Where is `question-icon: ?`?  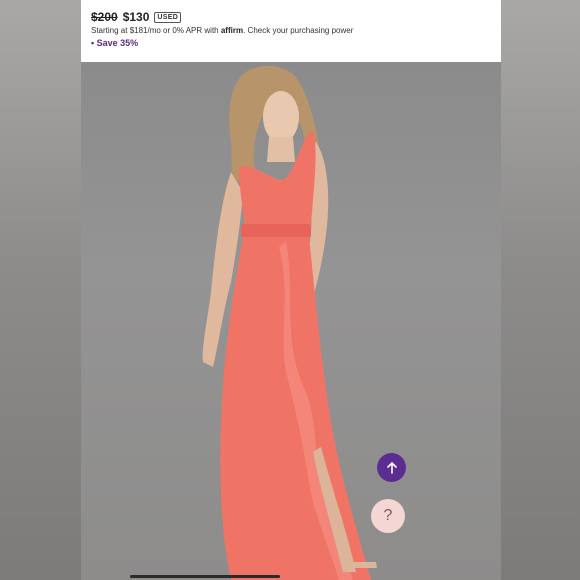
question-icon: ? is located at coordinates (388, 515).